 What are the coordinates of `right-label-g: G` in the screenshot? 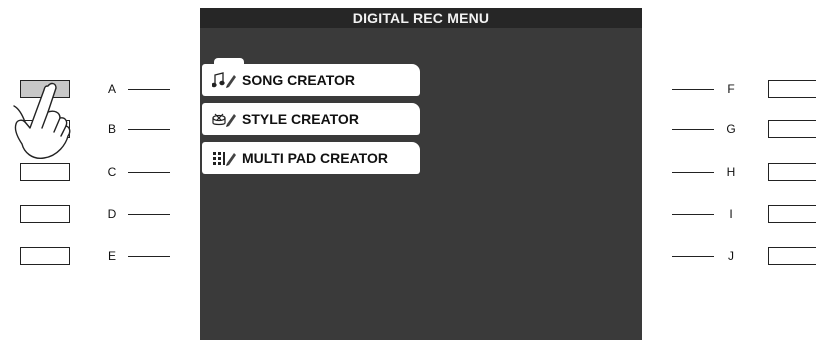 It's located at (731, 129).